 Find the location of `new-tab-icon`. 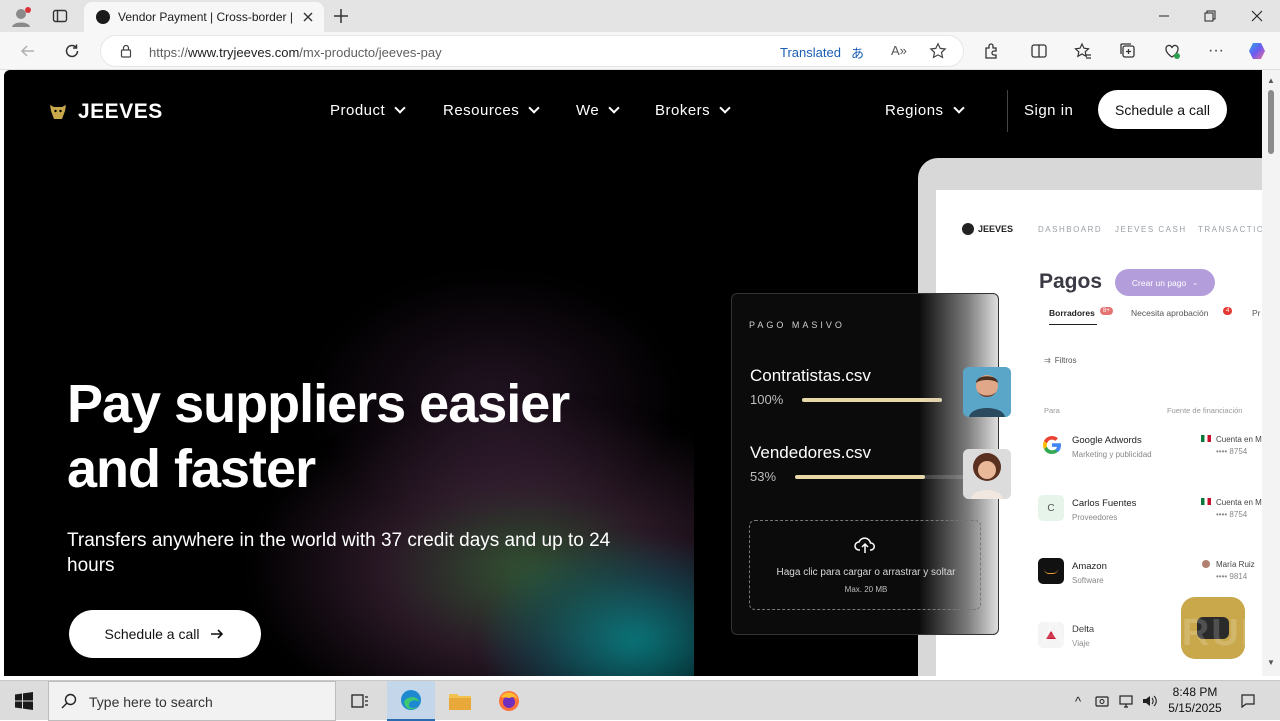

new-tab-icon is located at coordinates (341, 16).